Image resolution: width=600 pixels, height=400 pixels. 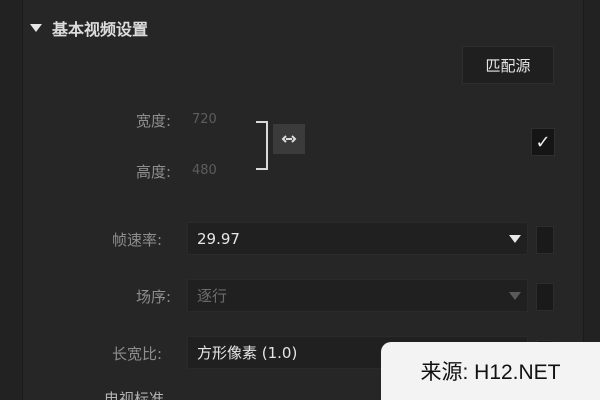 I want to click on frame-rate-dropdown: 29.97, so click(x=357, y=238).